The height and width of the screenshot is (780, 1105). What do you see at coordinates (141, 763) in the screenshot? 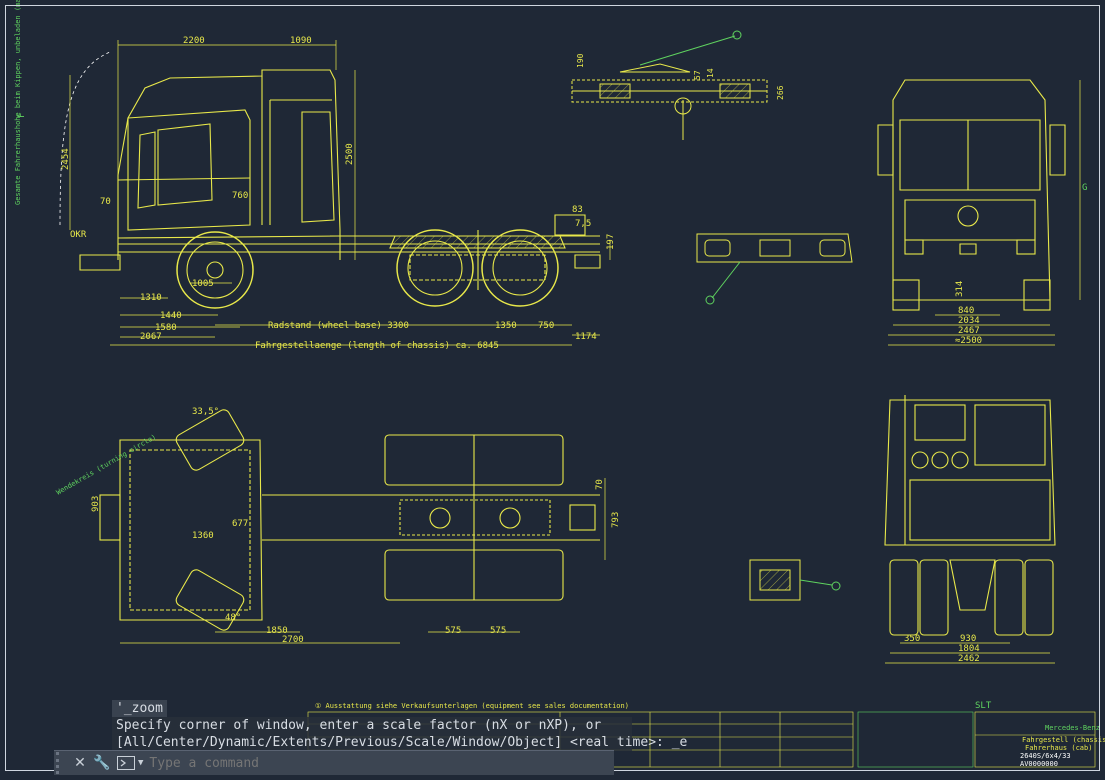
I see `chevron-down-icon: ▼` at bounding box center [141, 763].